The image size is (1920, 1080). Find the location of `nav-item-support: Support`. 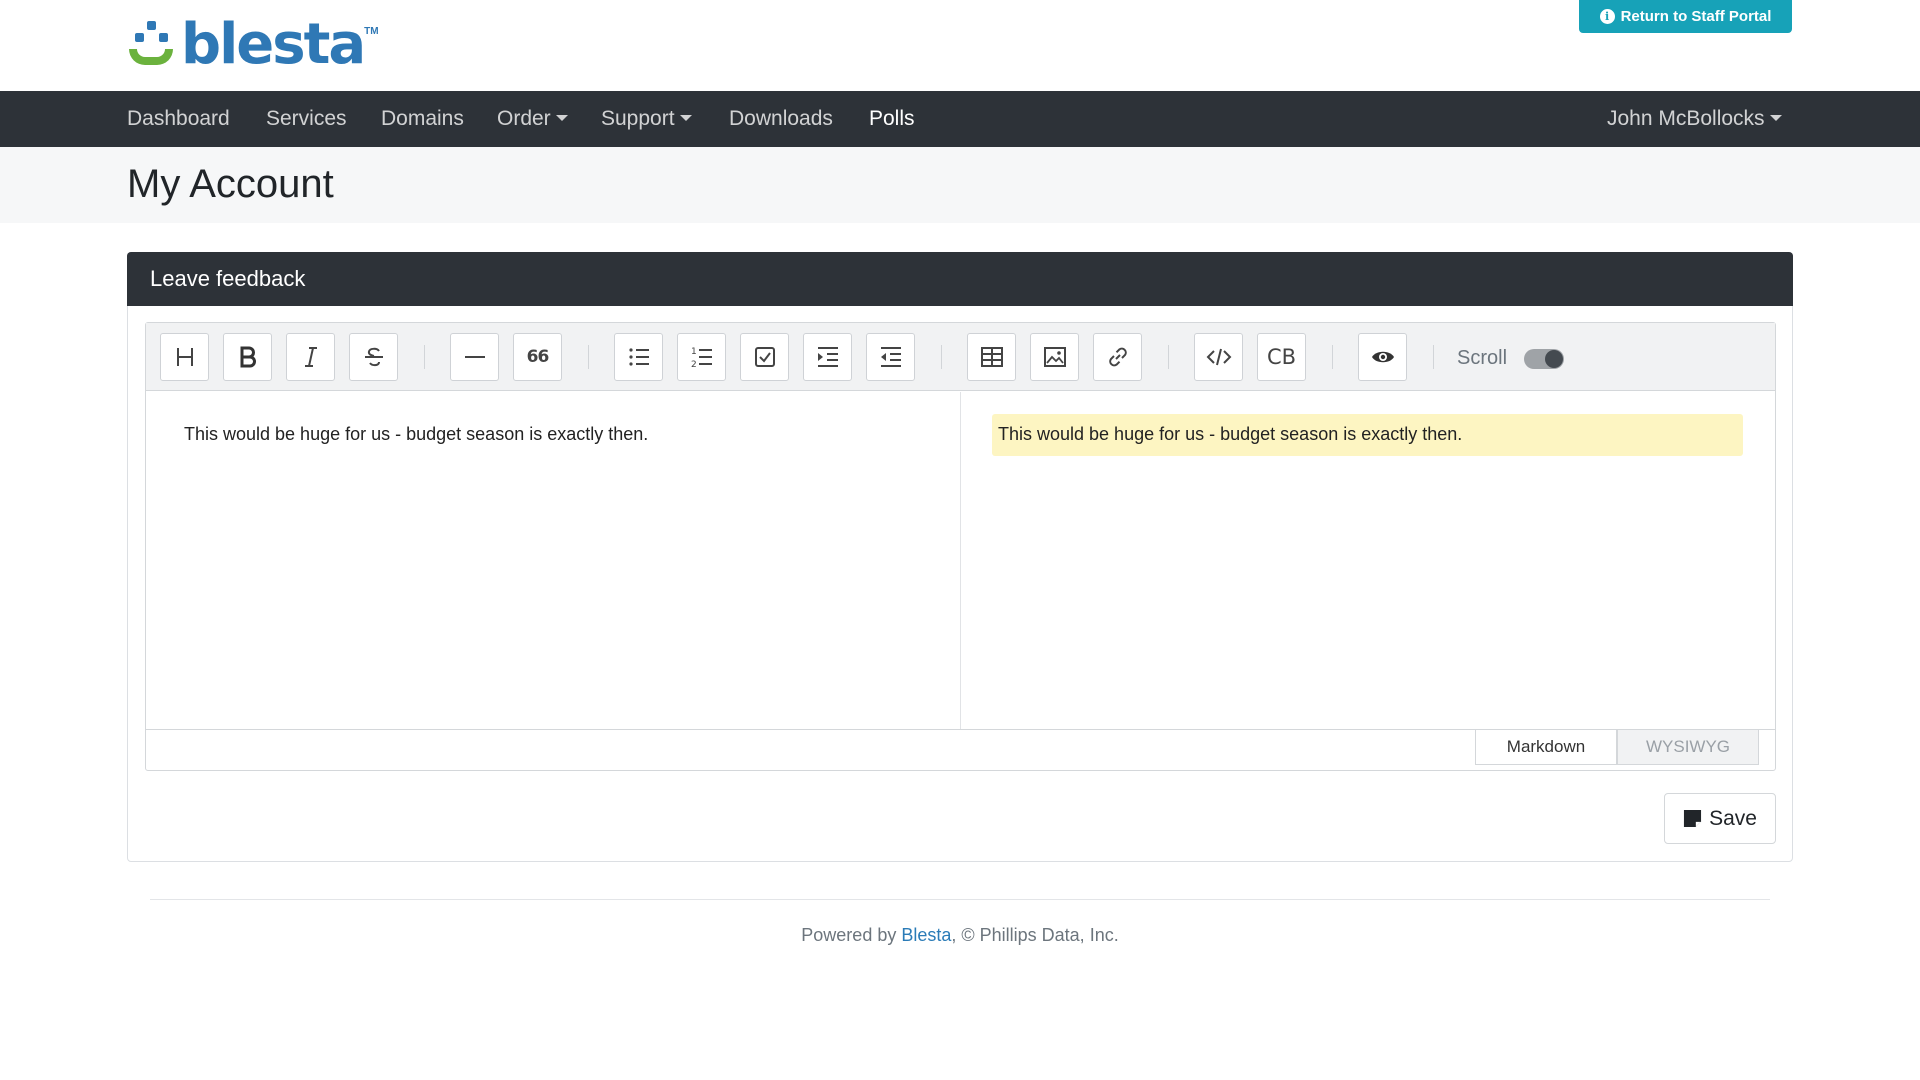

nav-item-support: Support is located at coordinates (646, 119).